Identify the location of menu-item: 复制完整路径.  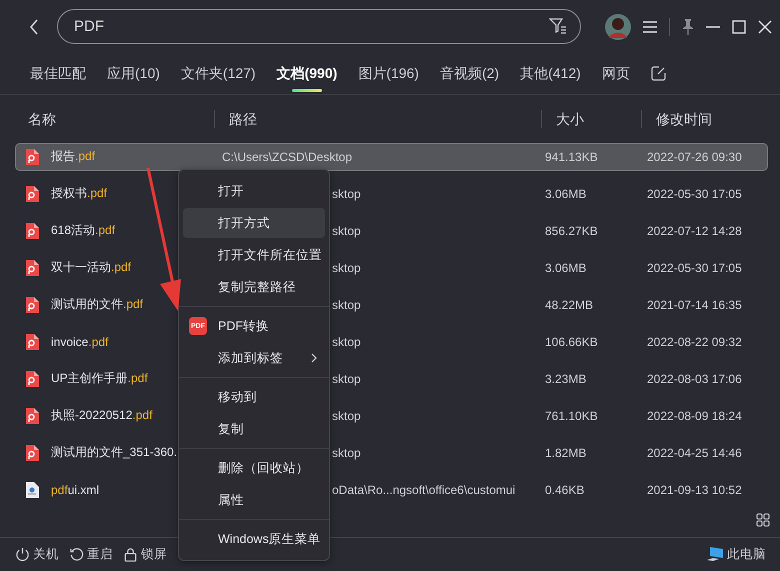
(254, 287).